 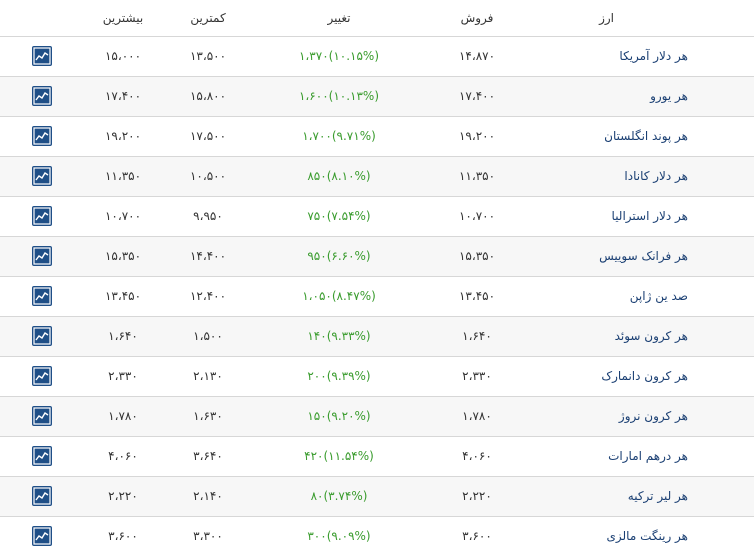 What do you see at coordinates (123, 336) in the screenshot?
I see `max-value: ۱،۶۴۰` at bounding box center [123, 336].